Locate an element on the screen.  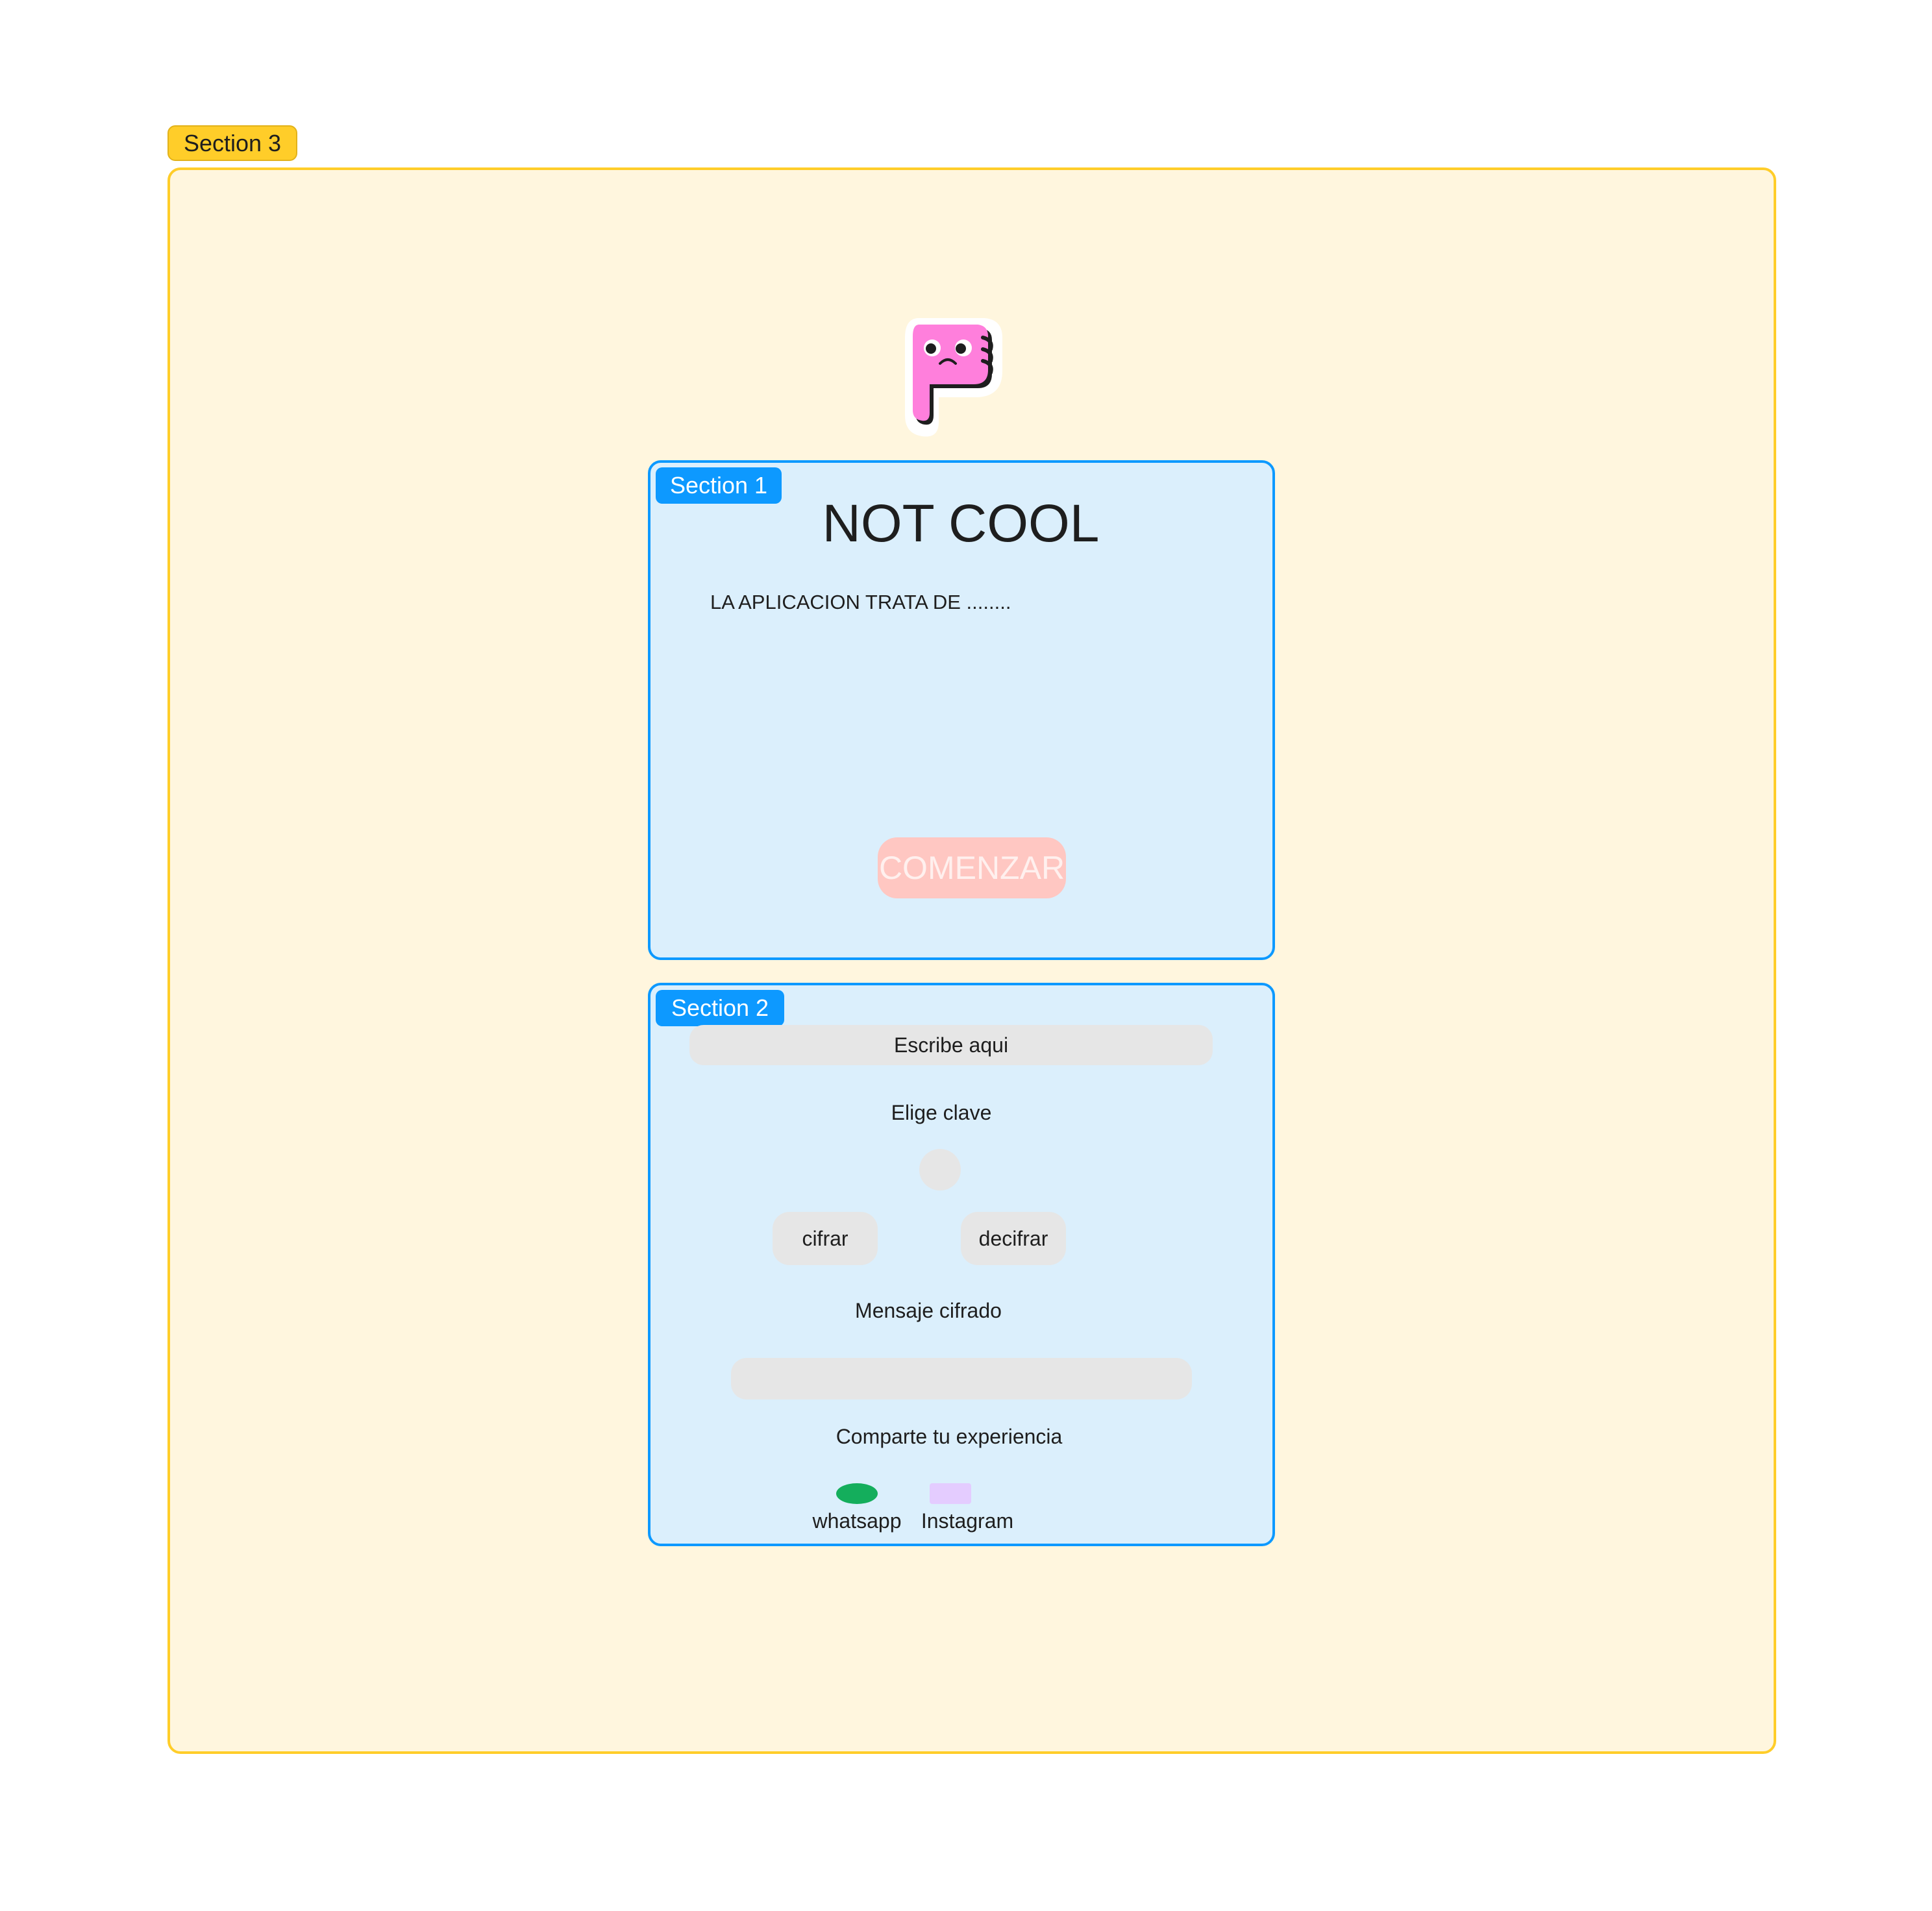
key-selector is located at coordinates (940, 1169).